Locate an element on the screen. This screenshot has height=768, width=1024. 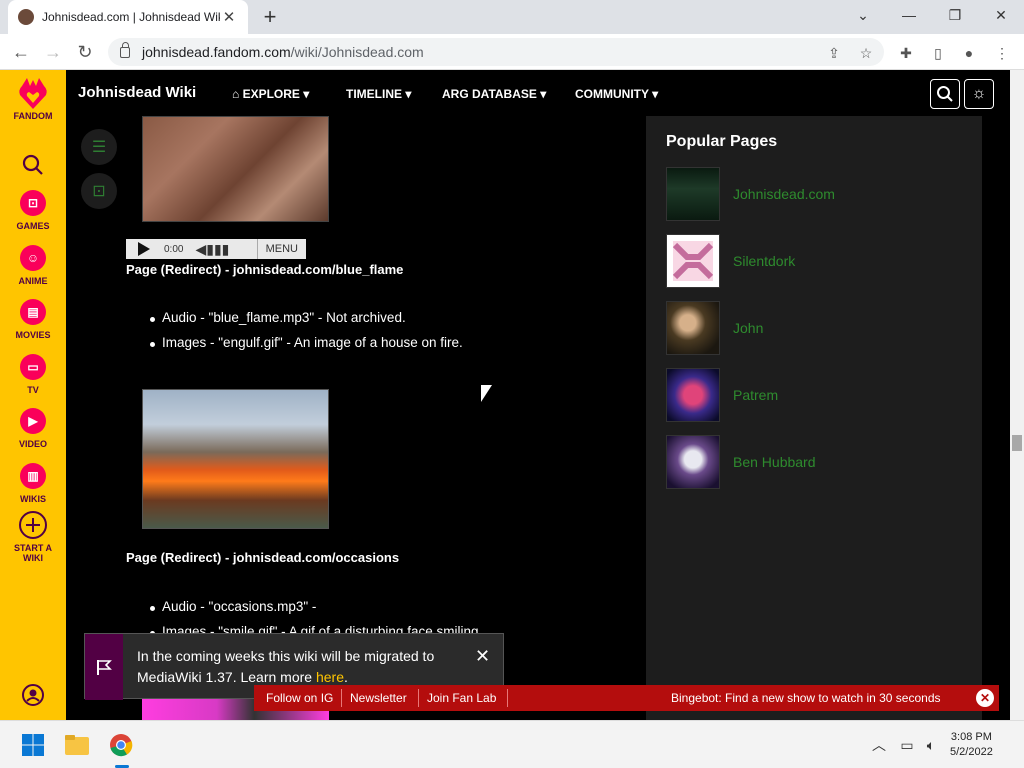
lock-icon: ⊡ is located at coordinates (99, 191).